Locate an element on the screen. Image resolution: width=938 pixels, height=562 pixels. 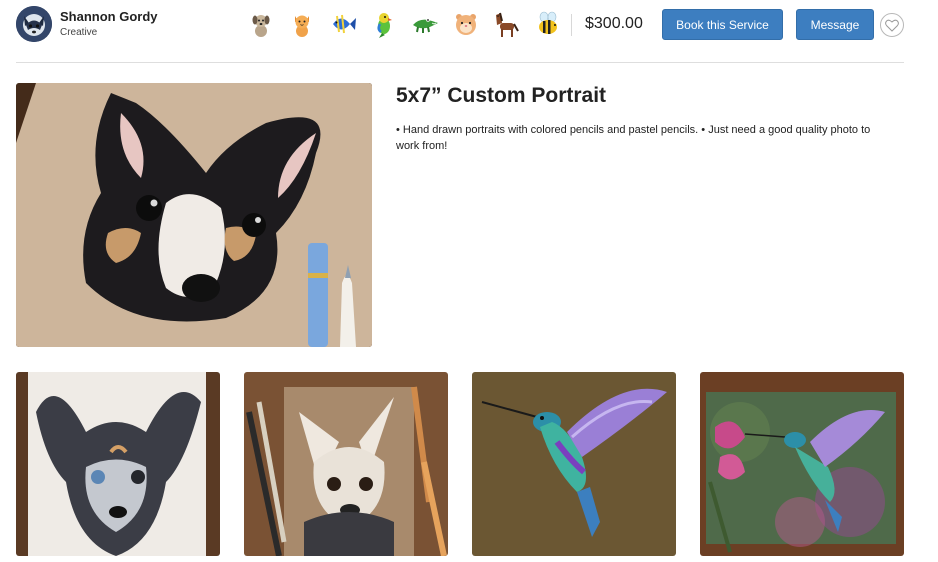
dog-icon is located at coordinates (261, 26).